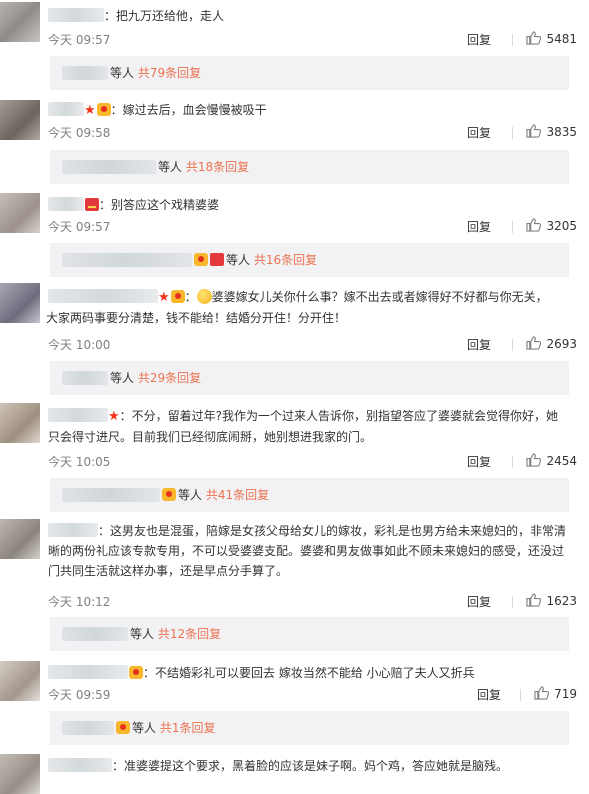 This screenshot has width=589, height=794. Describe the element at coordinates (561, 344) in the screenshot. I see `like-count: 2693` at that location.